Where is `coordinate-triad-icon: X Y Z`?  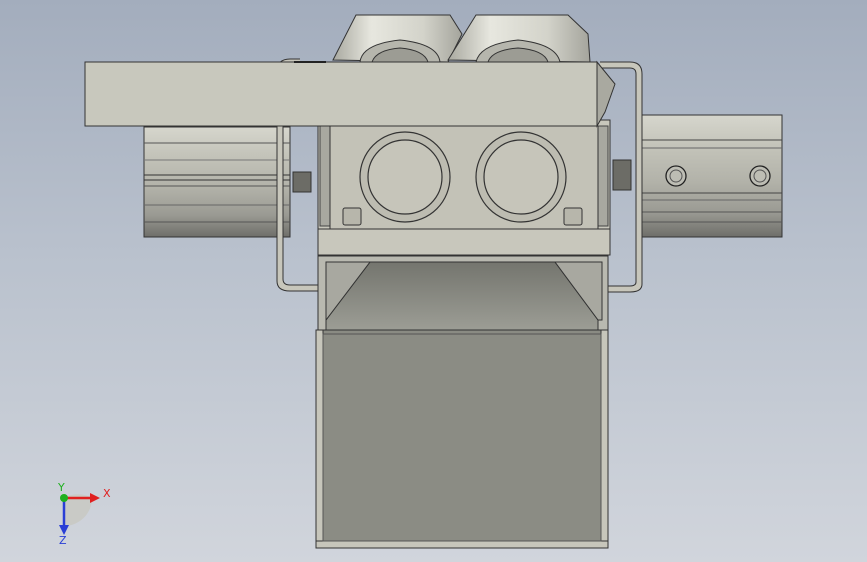
coordinate-triad-icon: X Y Z is located at coordinates (84, 514).